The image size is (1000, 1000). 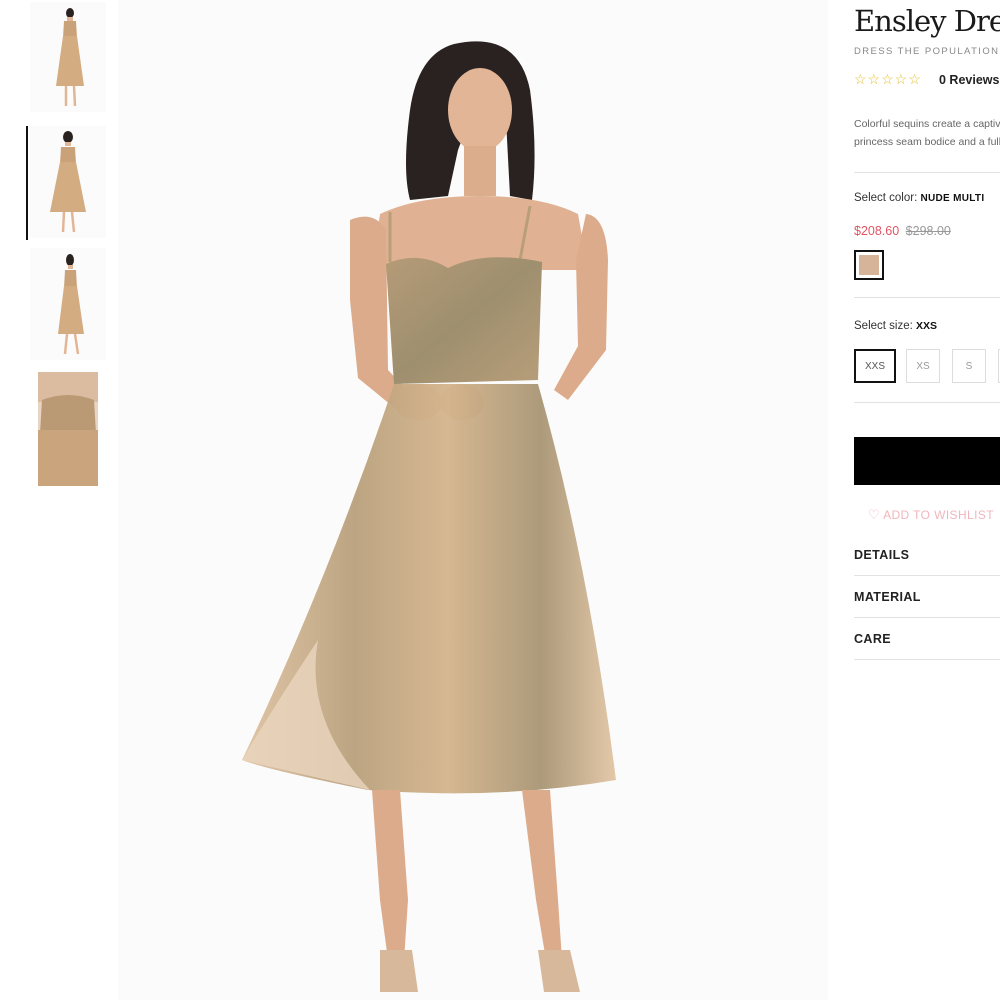 What do you see at coordinates (926, 51) in the screenshot?
I see `brand-name: DRESS THE POPULATION` at bounding box center [926, 51].